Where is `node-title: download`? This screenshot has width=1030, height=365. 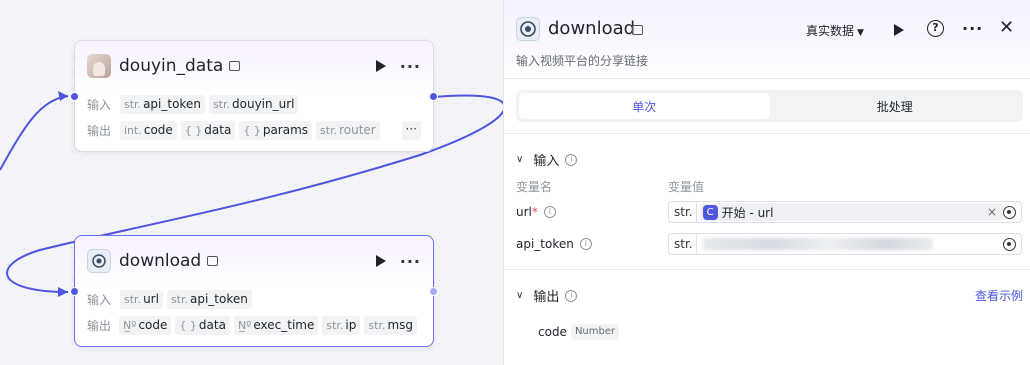
node-title: download is located at coordinates (160, 261).